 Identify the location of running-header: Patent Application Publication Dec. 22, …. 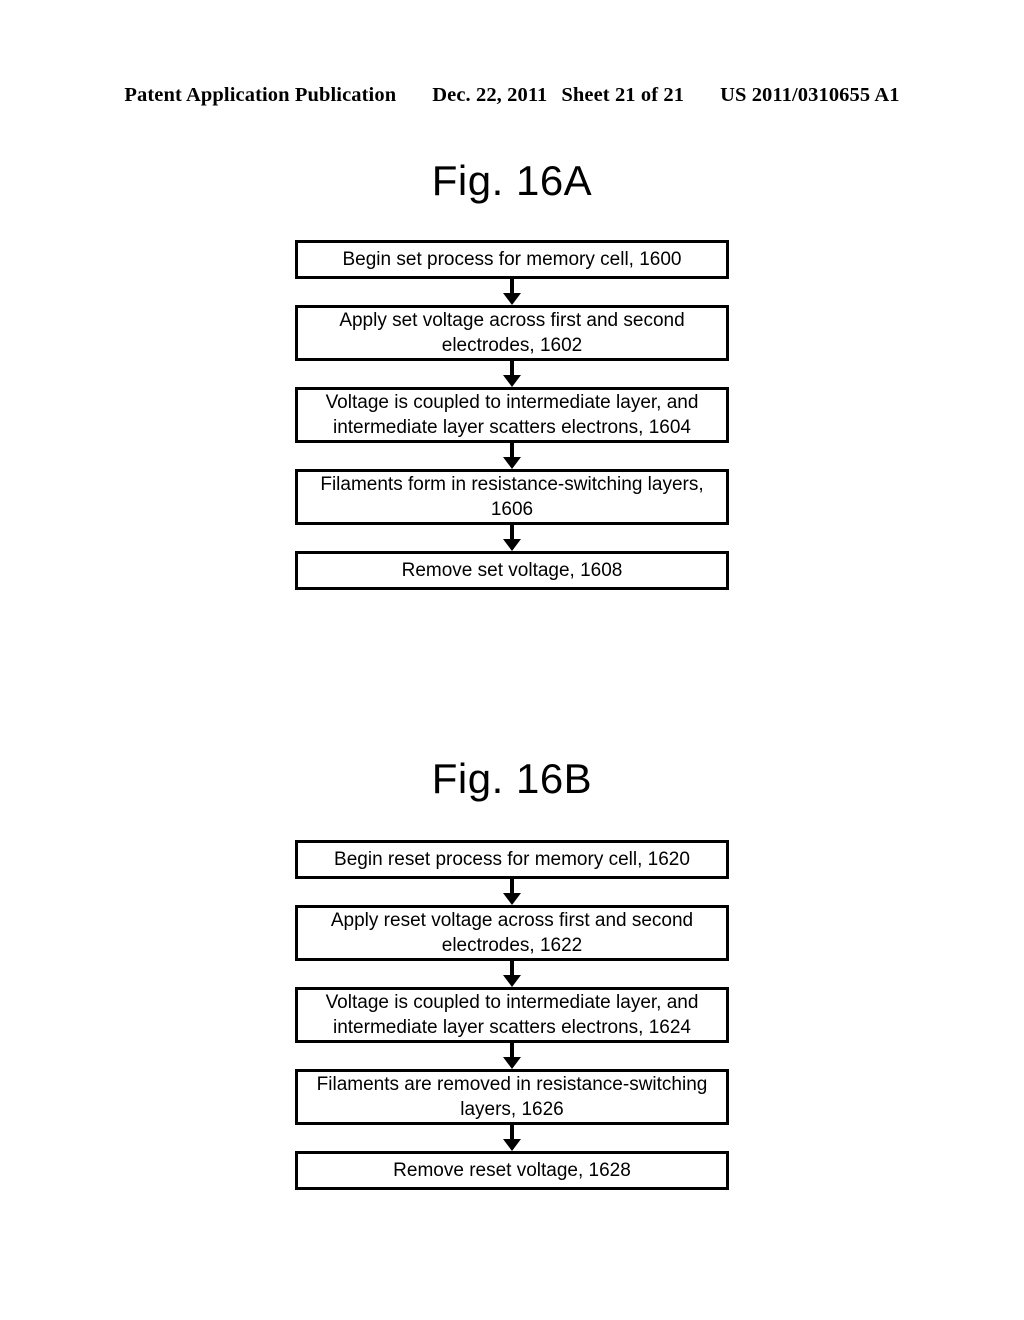
(512, 95).